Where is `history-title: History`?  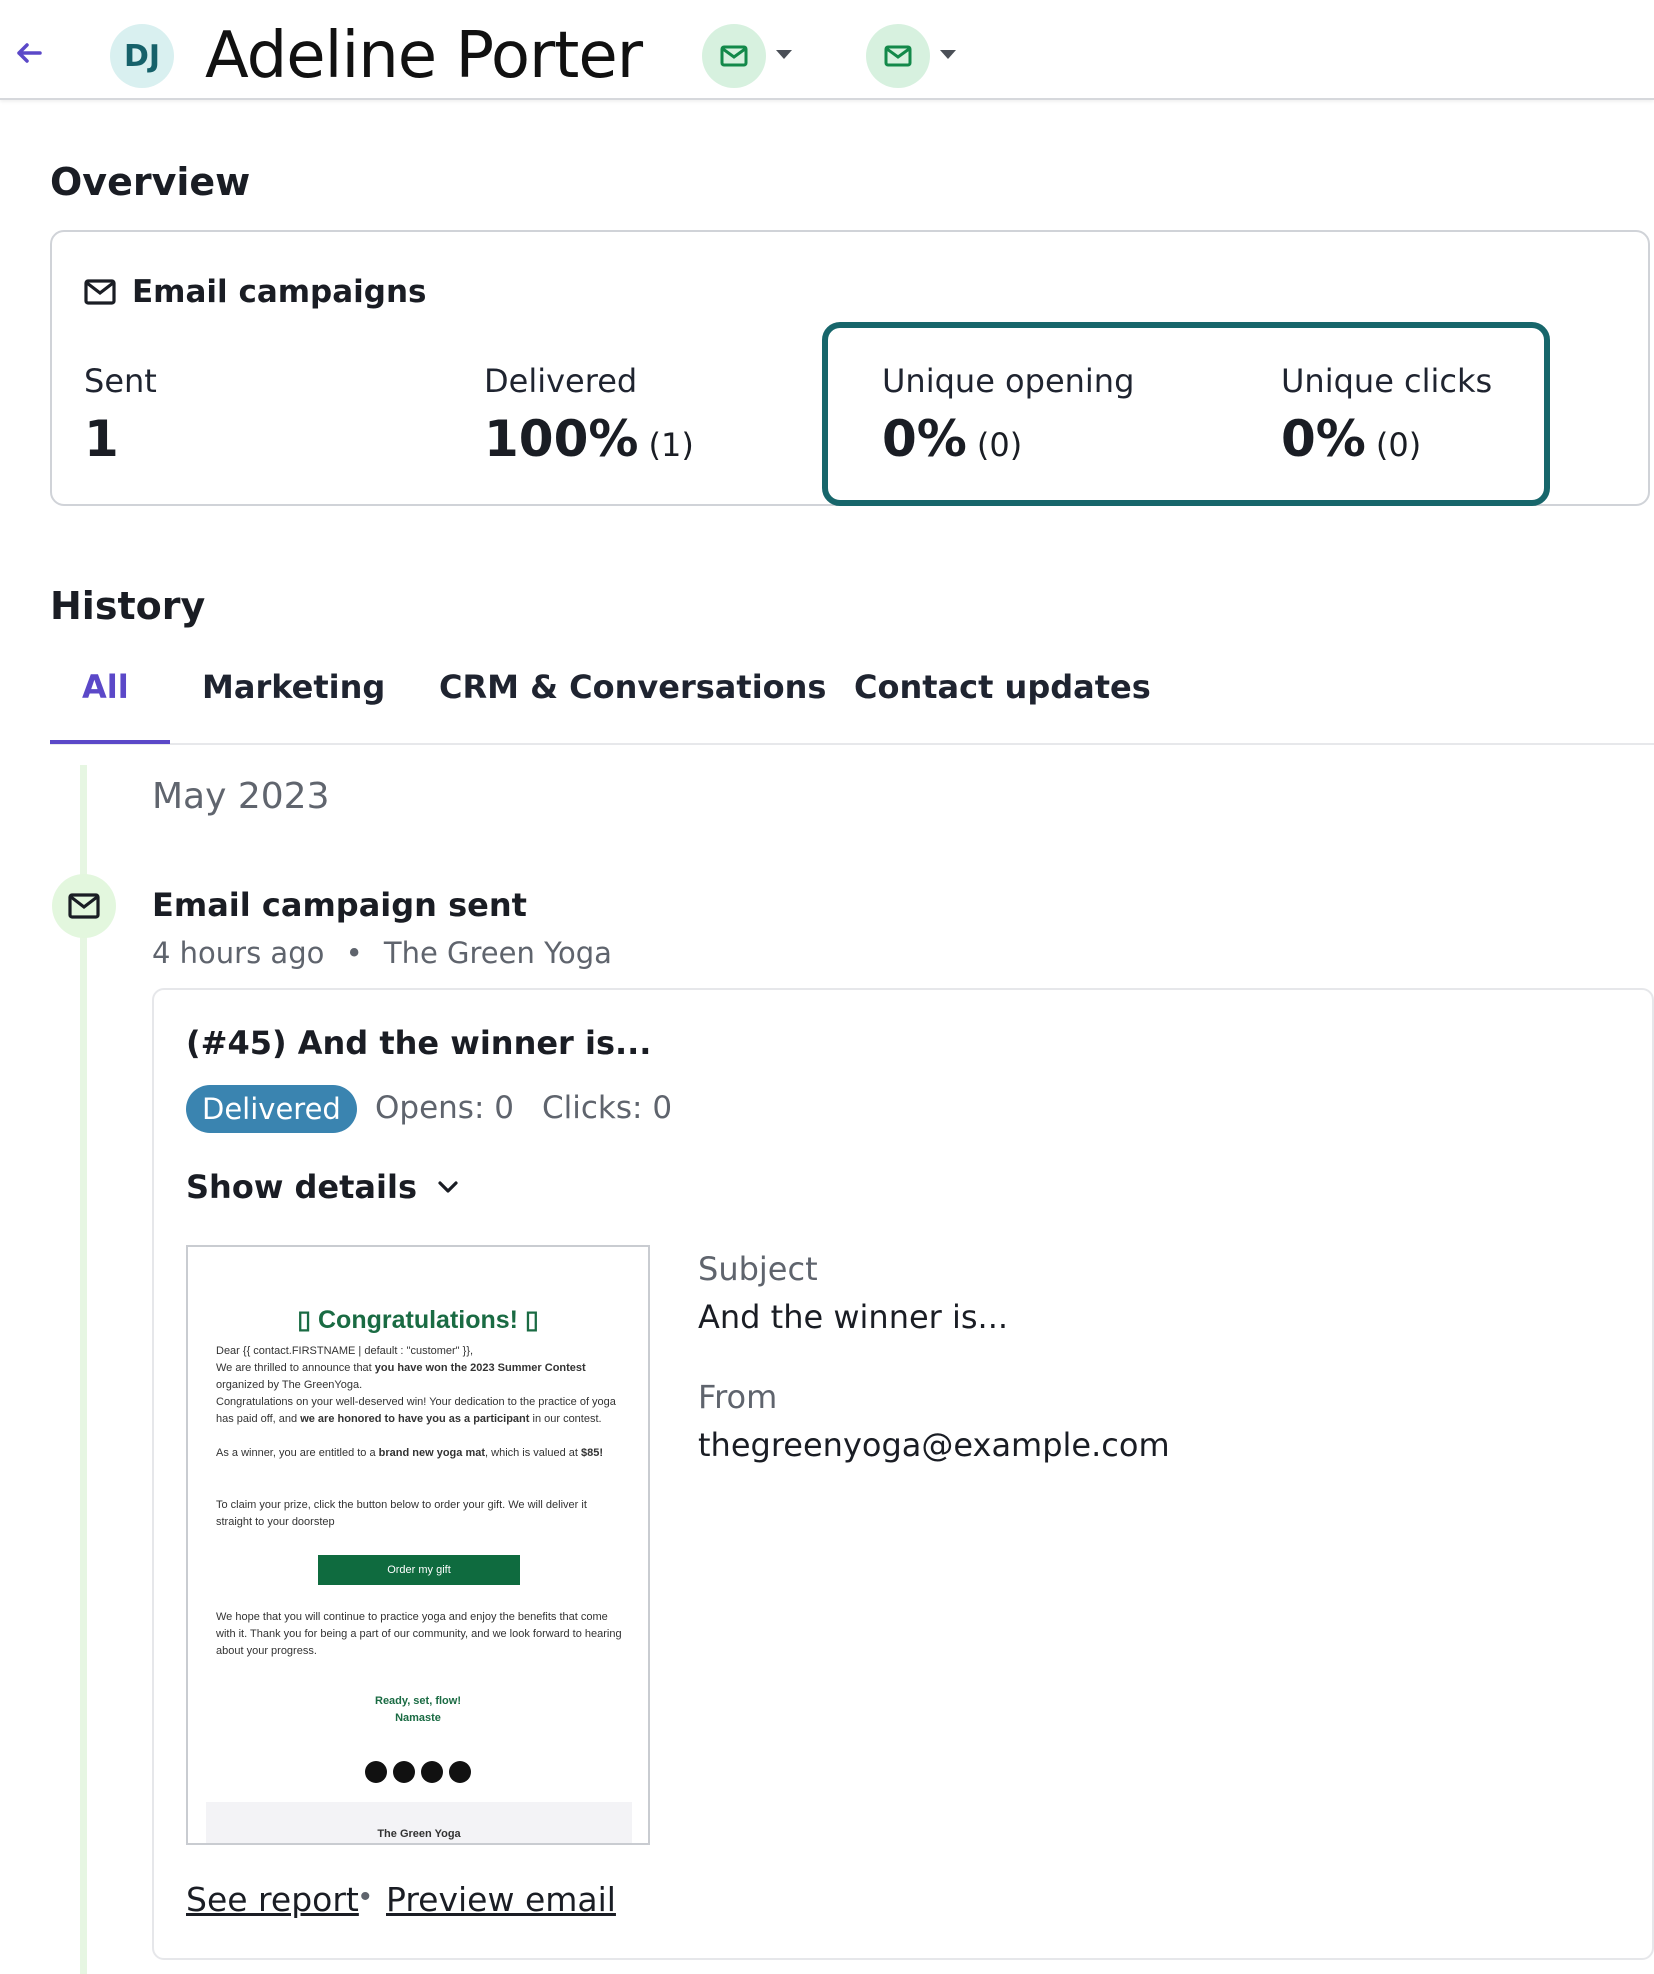 history-title: History is located at coordinates (128, 606).